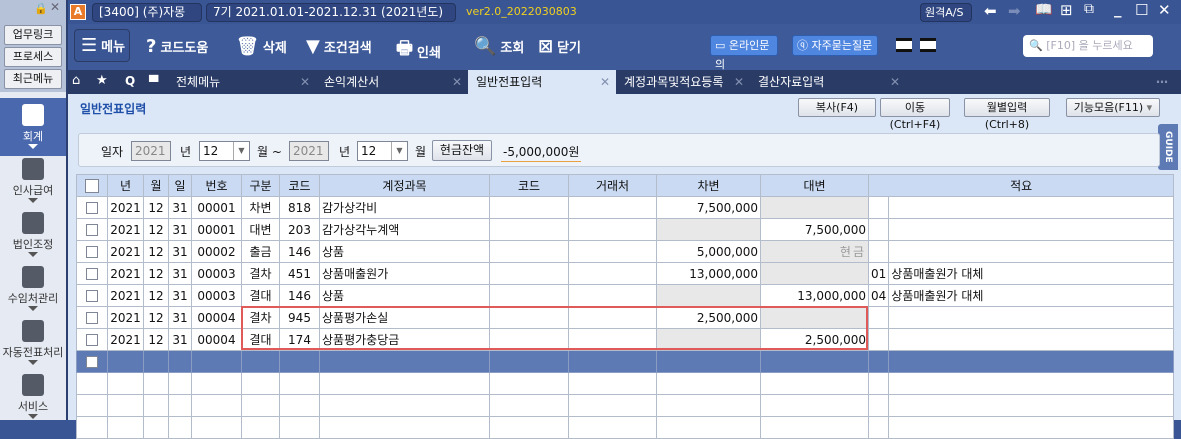 This screenshot has width=1181, height=439. What do you see at coordinates (1088, 46) in the screenshot?
I see `menu-search-input: 🔍 [F10] 을 누르세요` at bounding box center [1088, 46].